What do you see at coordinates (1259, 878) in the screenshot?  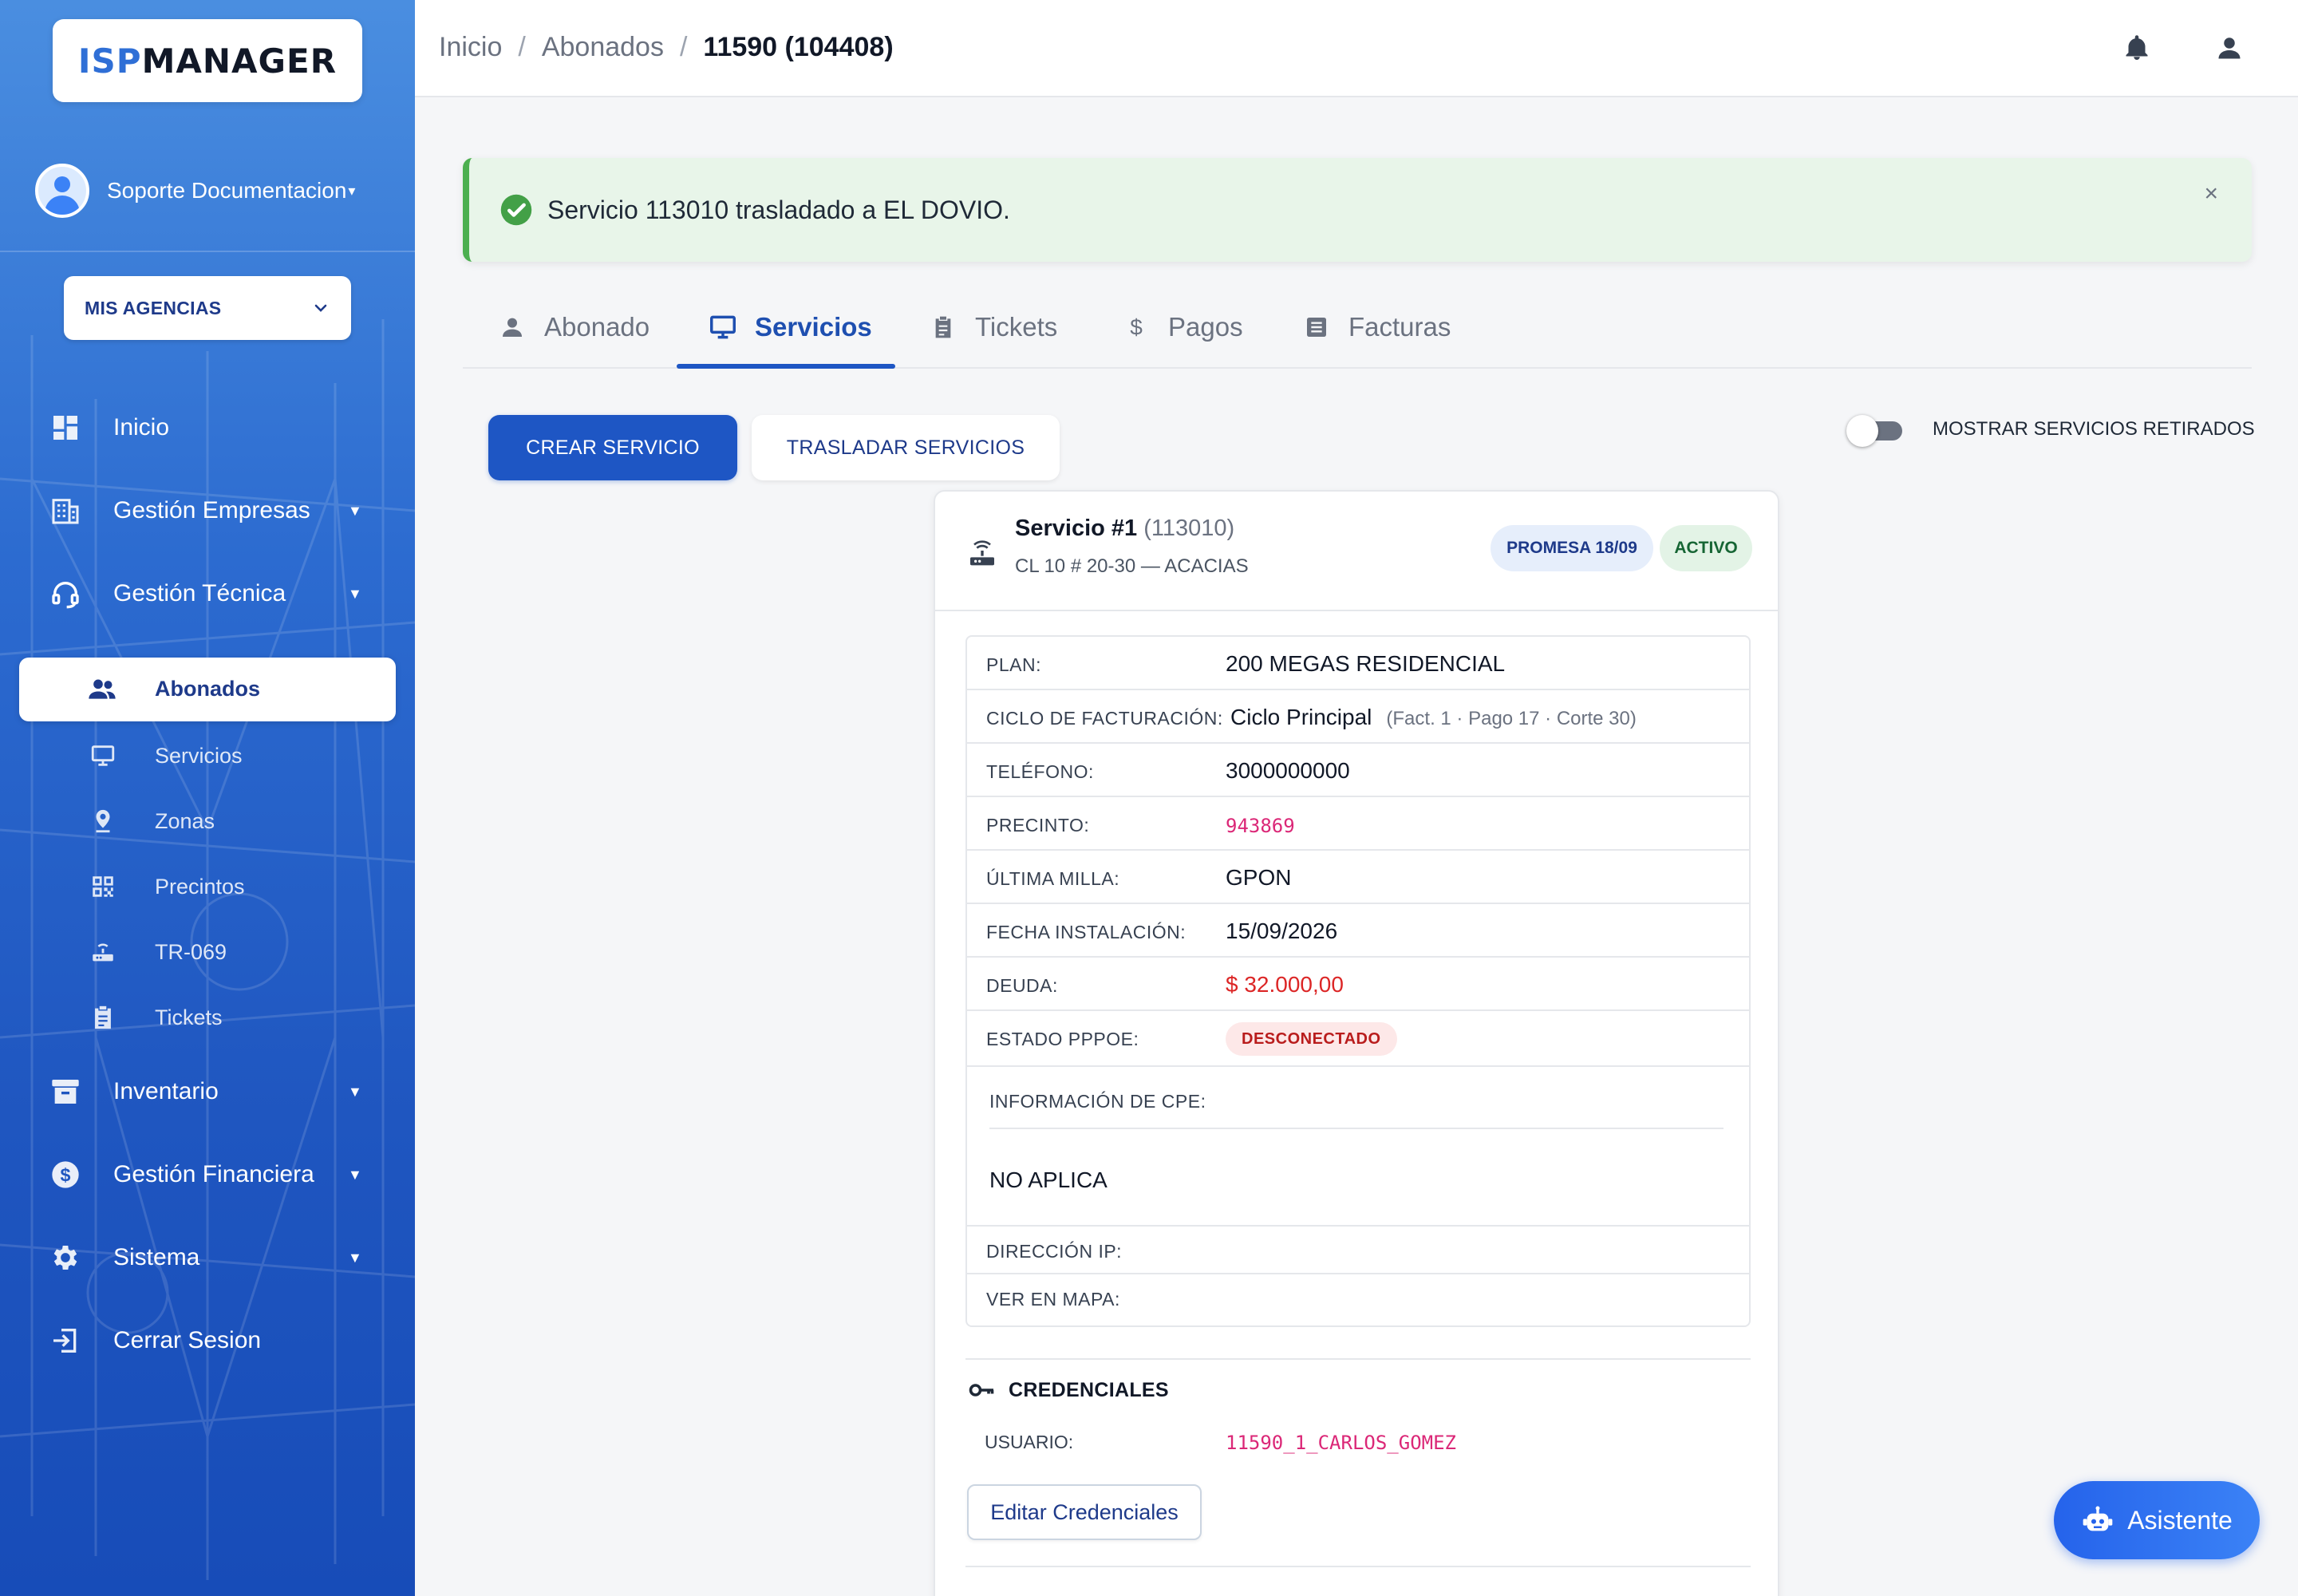 I see `detail-value-ultima-milla: GPON` at bounding box center [1259, 878].